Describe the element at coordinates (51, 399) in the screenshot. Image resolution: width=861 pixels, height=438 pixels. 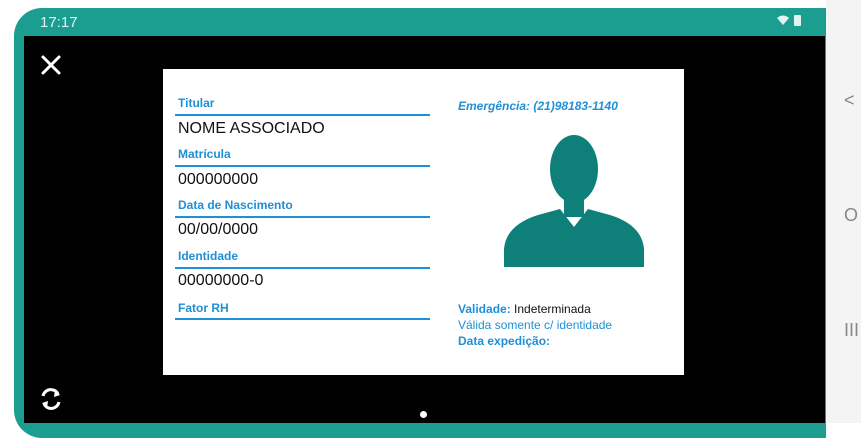
I see `rotate-icon` at that location.